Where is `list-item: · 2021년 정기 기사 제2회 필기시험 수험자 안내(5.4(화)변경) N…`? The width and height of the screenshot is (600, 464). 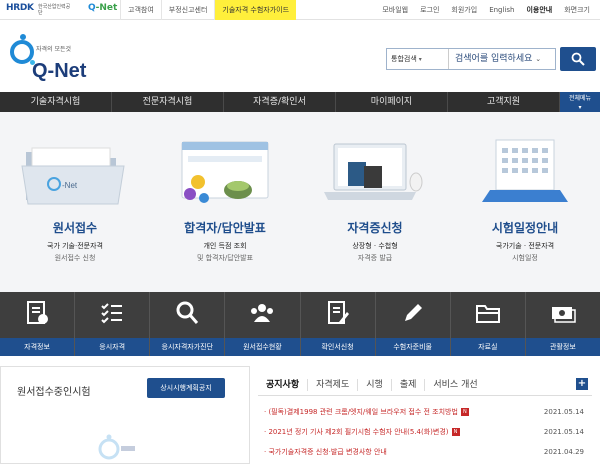 list-item: · 2021년 정기 기사 제2회 필기시험 수험자 안내(5.4(화)변경) N… is located at coordinates (424, 432).